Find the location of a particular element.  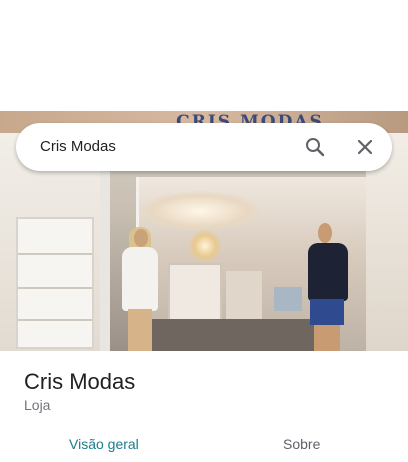

back-display is located at coordinates (288, 299).